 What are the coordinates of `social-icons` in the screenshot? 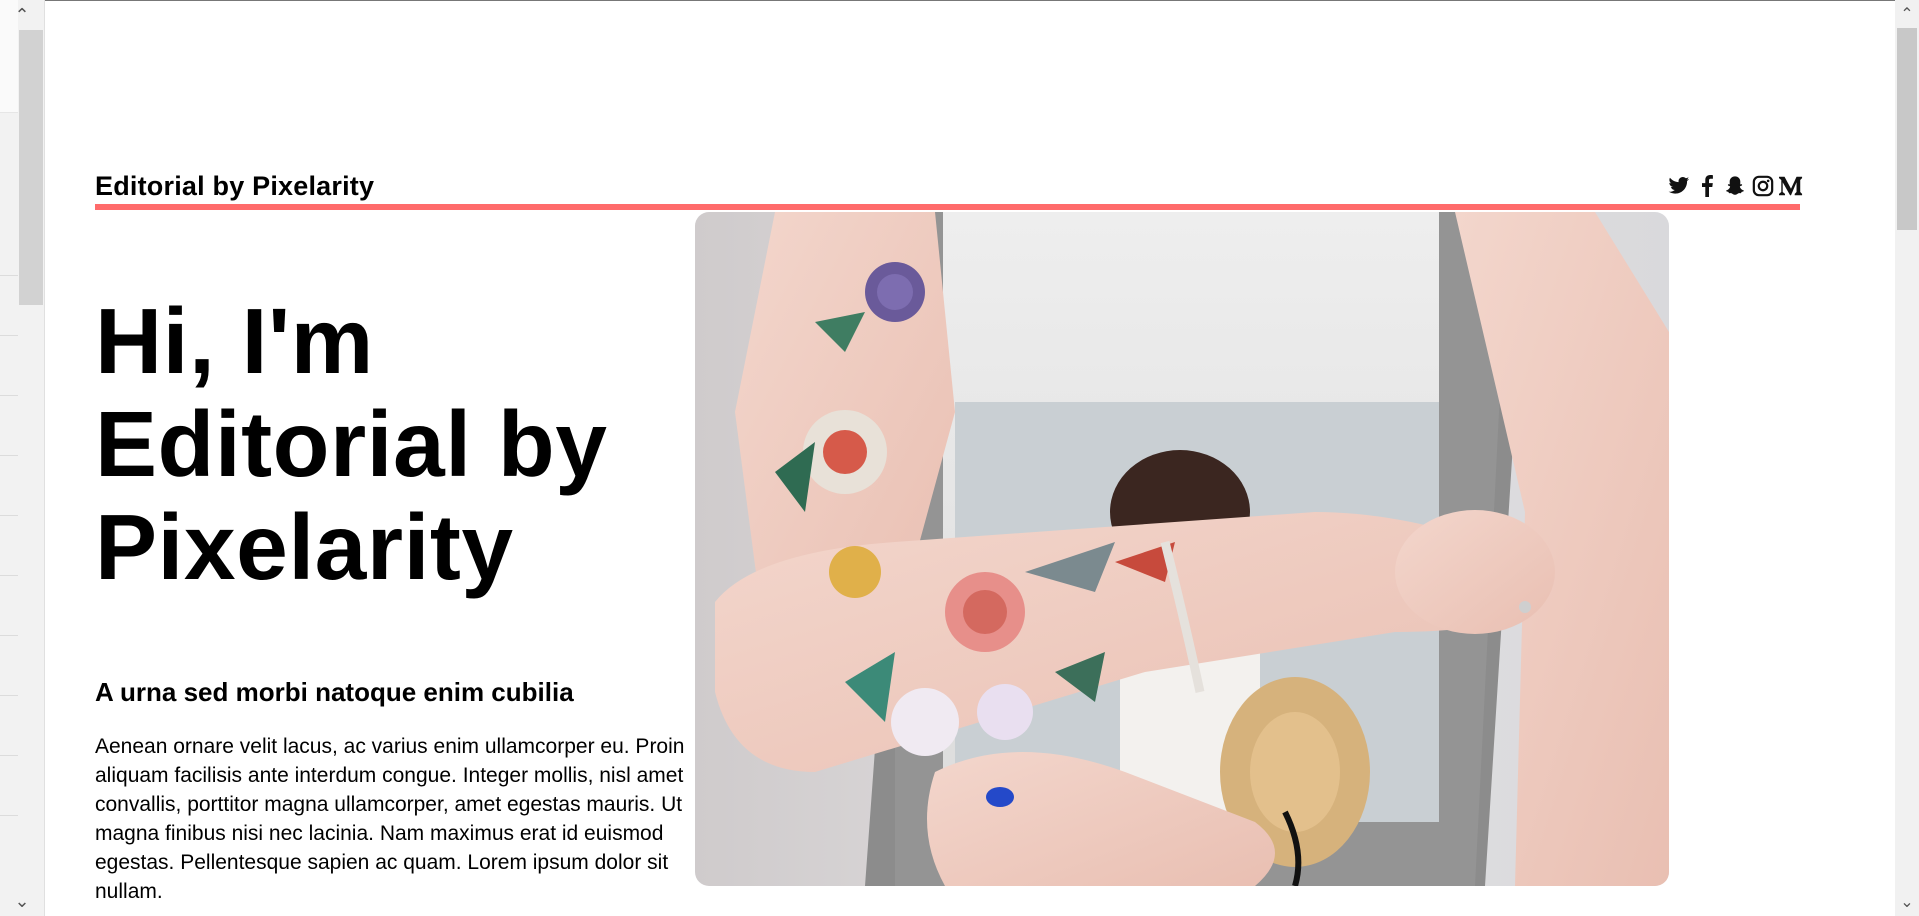 It's located at (1735, 186).